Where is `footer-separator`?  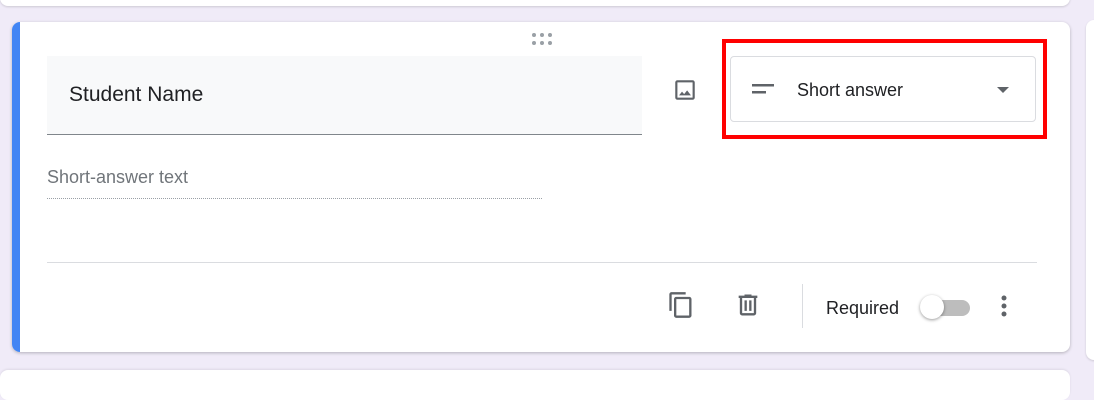
footer-separator is located at coordinates (802, 306).